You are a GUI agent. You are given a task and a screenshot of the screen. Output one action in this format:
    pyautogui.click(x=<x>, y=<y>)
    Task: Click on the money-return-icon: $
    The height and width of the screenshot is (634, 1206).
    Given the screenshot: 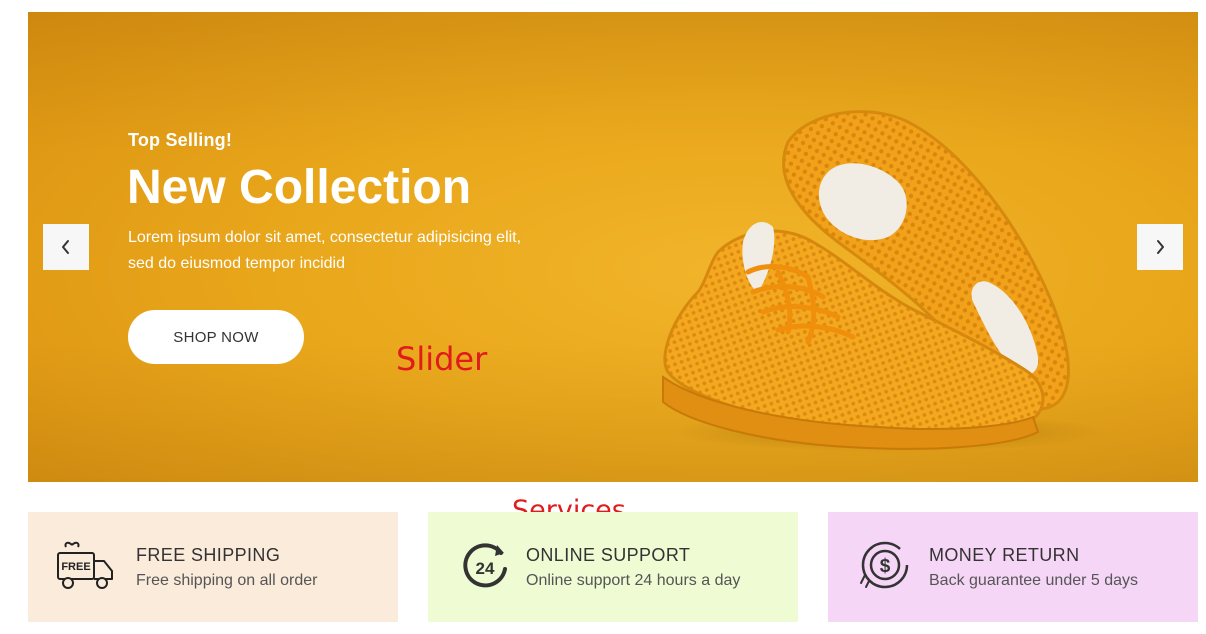 What is the action you would take?
    pyautogui.click(x=885, y=567)
    